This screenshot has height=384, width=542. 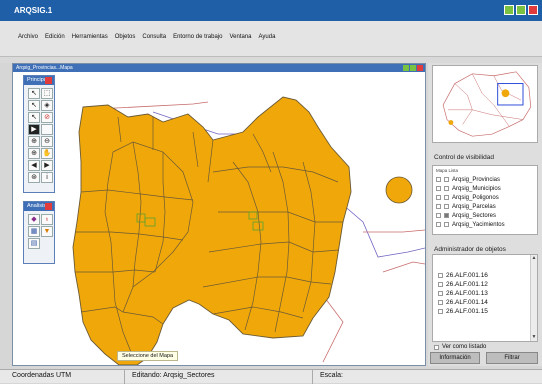 What do you see at coordinates (34, 117) in the screenshot?
I see `select-remove-icon: ↖` at bounding box center [34, 117].